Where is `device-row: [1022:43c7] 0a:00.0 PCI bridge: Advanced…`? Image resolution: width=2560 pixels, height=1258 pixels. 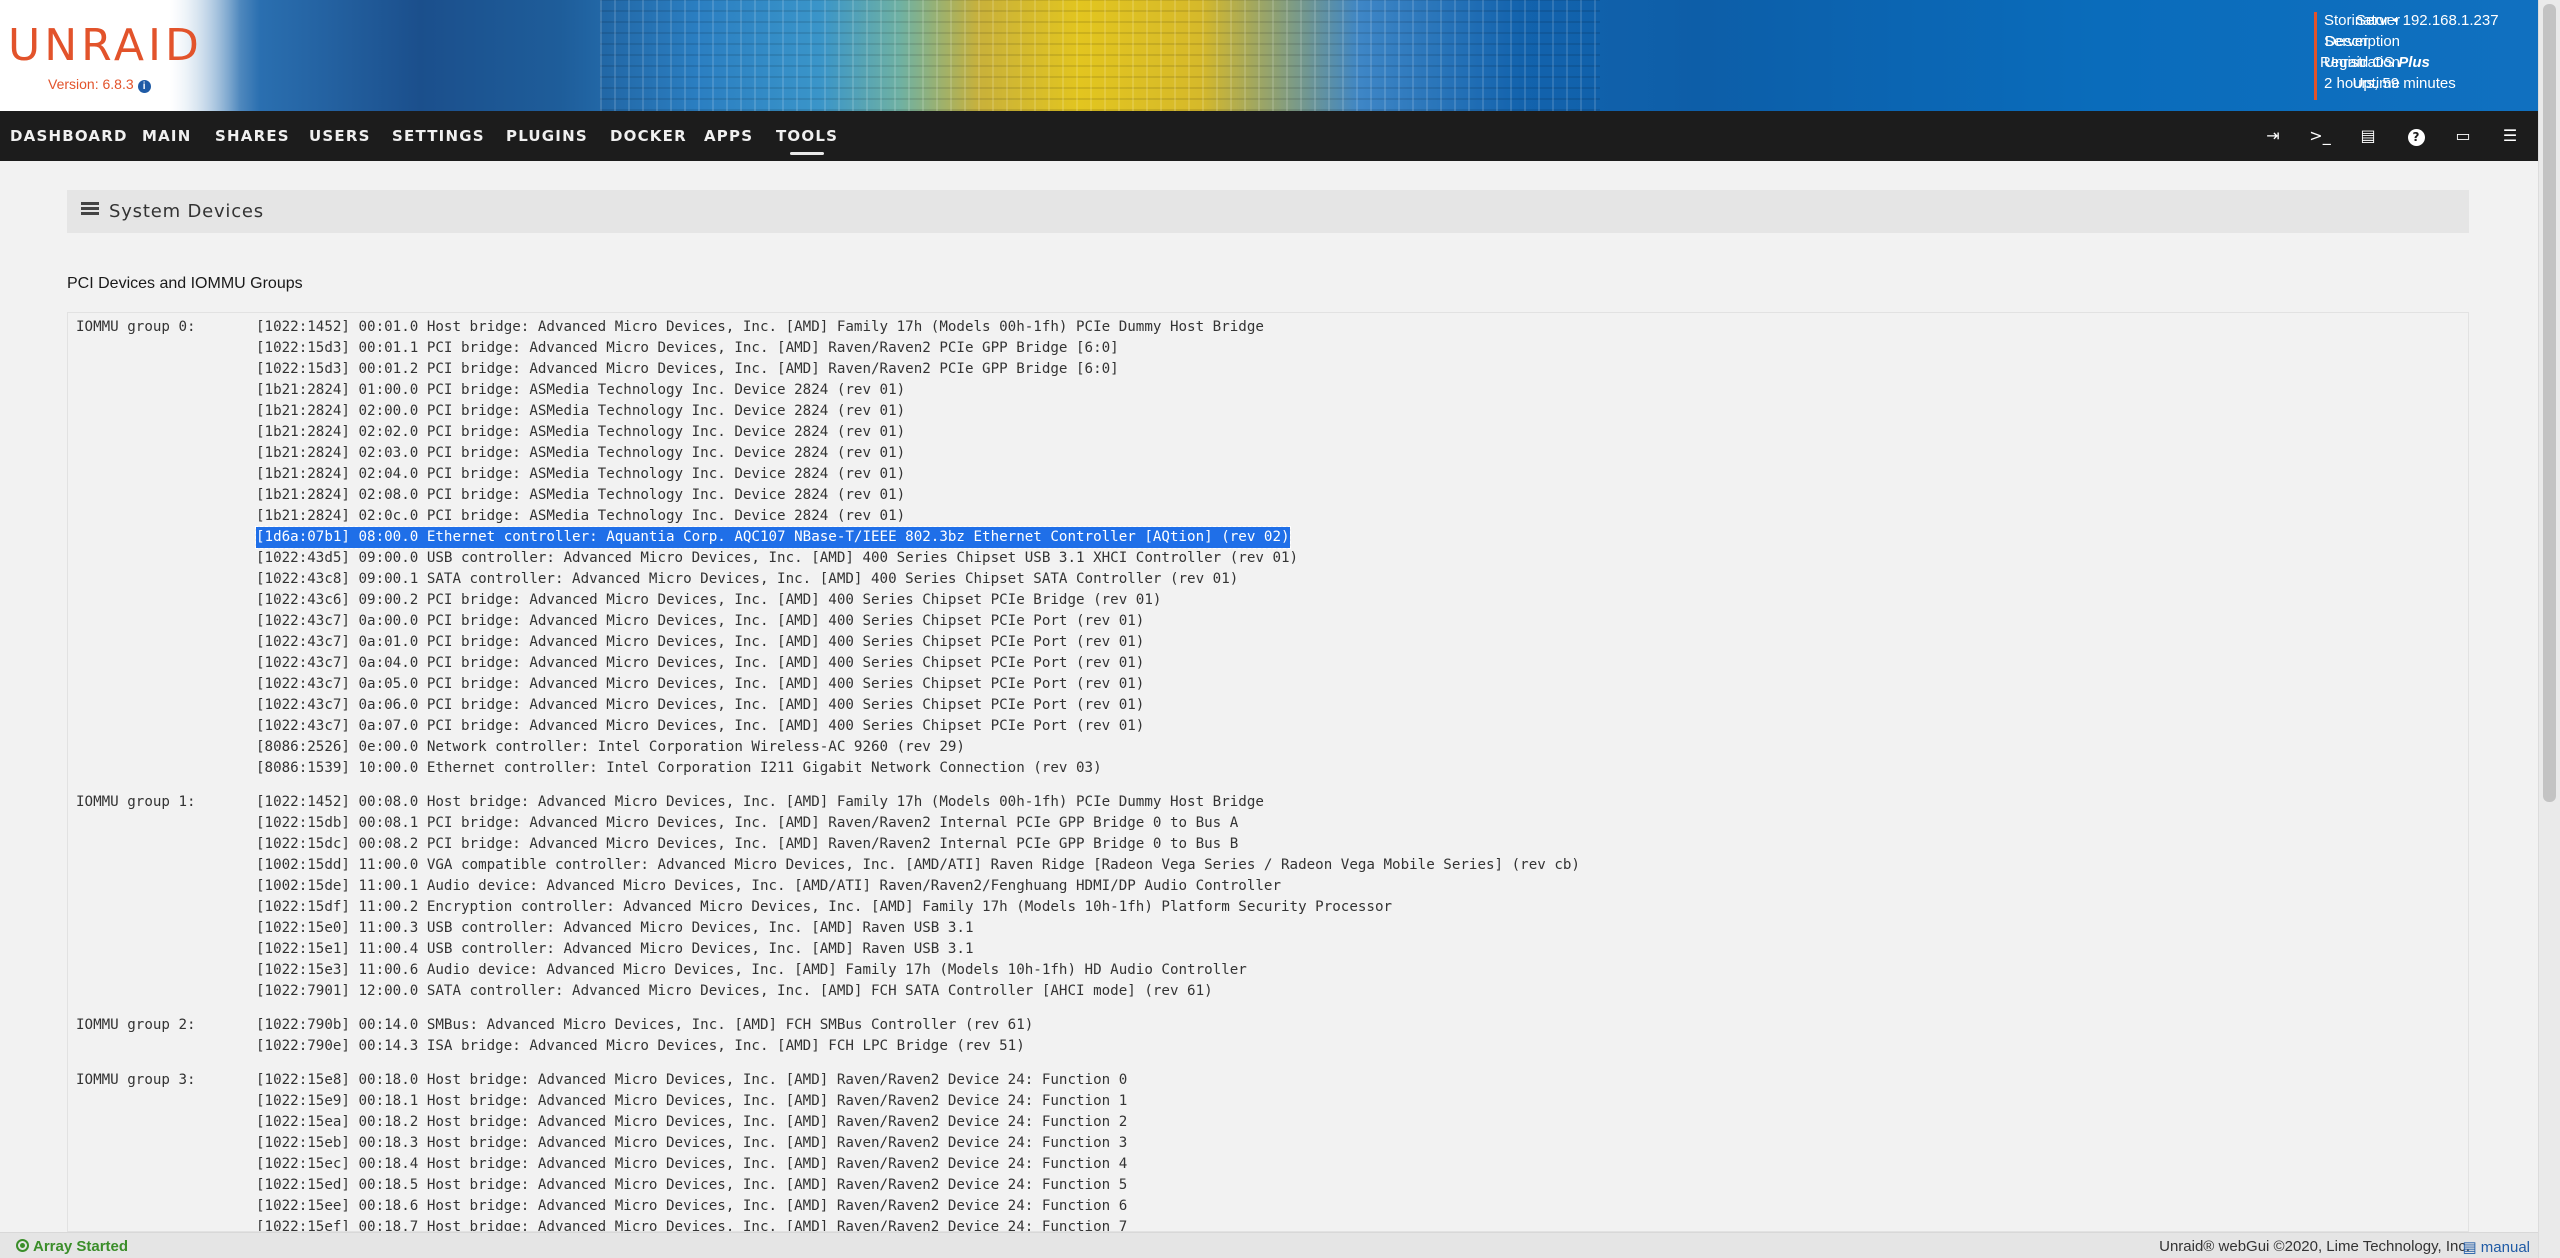
device-row: [1022:43c7] 0a:00.0 PCI bridge: Advanced… is located at coordinates (1356, 621).